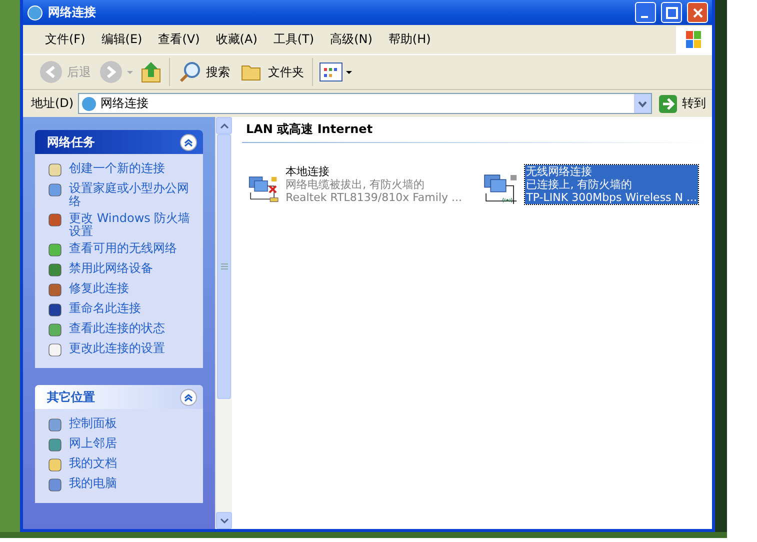 The width and height of the screenshot is (757, 542). I want to click on menu-item: 收藏(A), so click(237, 39).